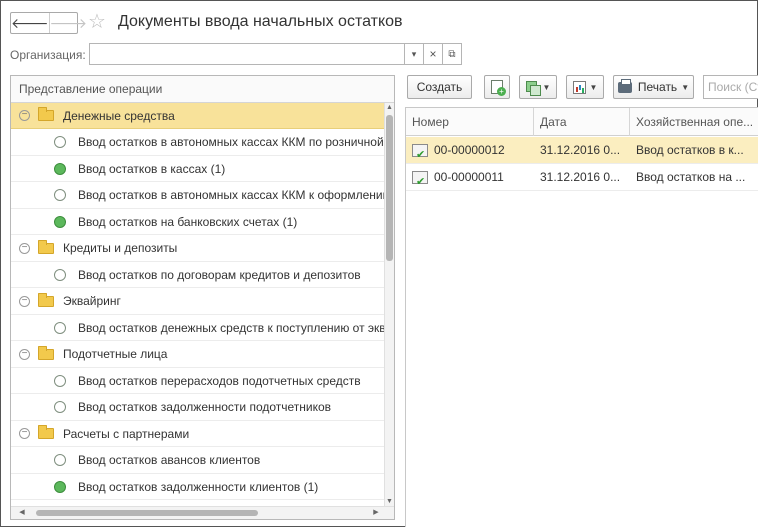 This screenshot has width=758, height=527. What do you see at coordinates (30, 23) in the screenshot?
I see `back-button: 🡐` at bounding box center [30, 23].